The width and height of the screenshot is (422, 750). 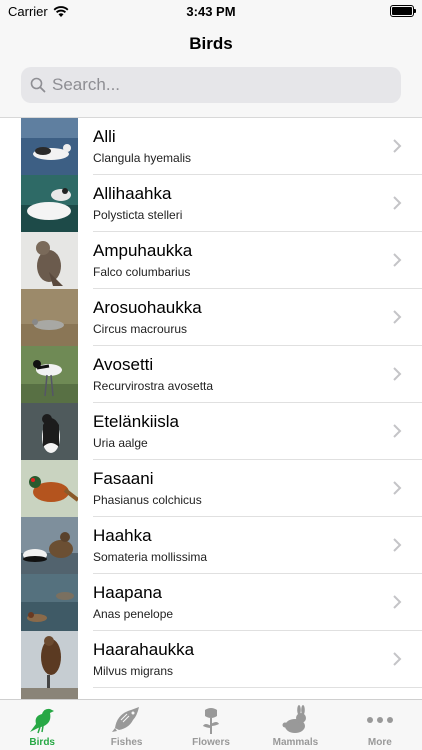 What do you see at coordinates (211, 146) in the screenshot?
I see `list-item: Alli Clangula hyemalis` at bounding box center [211, 146].